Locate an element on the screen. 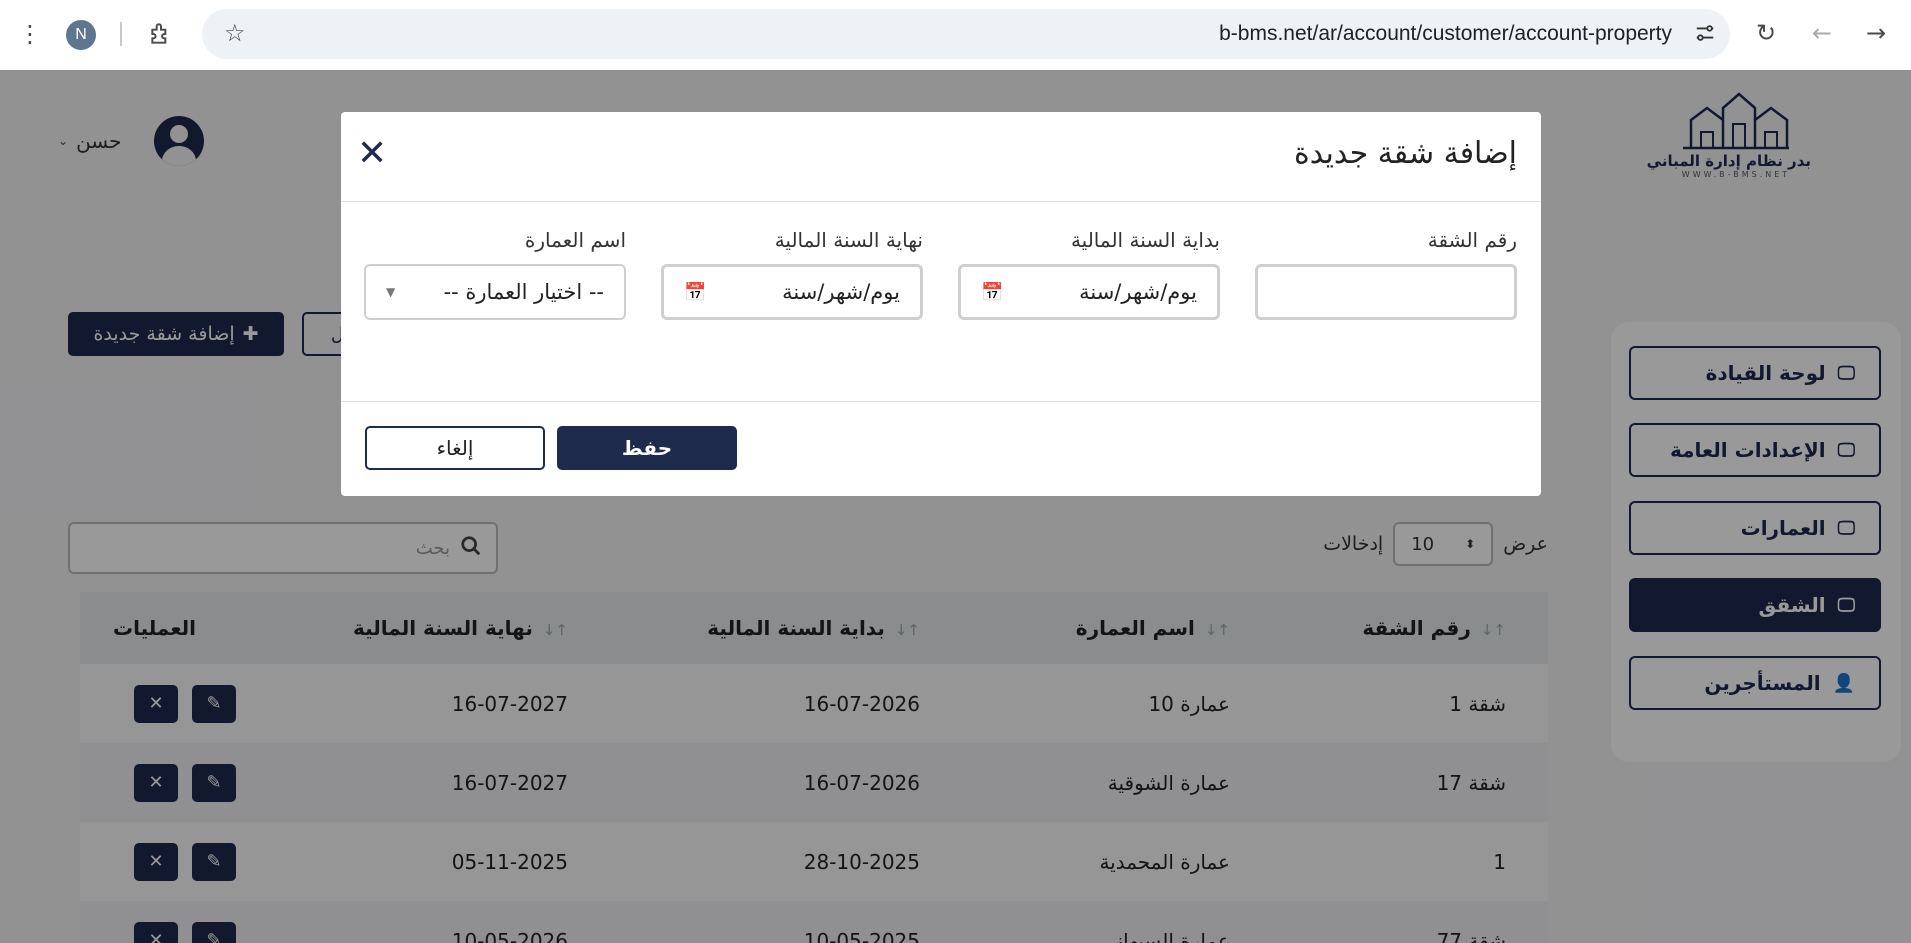  building-group: اسم العمارة -- اختيار العمارة -- ▼ is located at coordinates (495, 274).